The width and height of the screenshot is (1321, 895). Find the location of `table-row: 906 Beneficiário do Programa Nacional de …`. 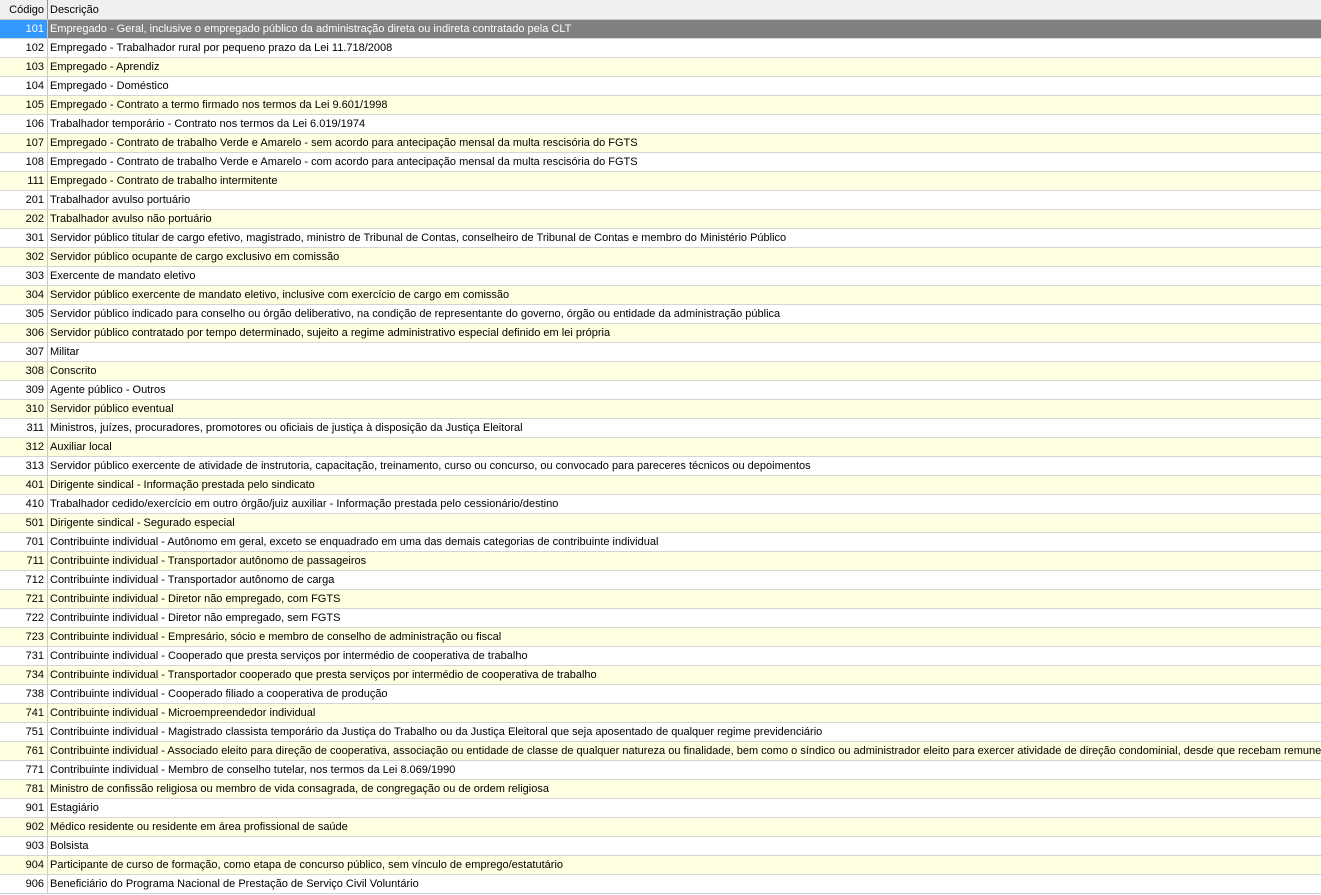

table-row: 906 Beneficiário do Programa Nacional de … is located at coordinates (660, 884).